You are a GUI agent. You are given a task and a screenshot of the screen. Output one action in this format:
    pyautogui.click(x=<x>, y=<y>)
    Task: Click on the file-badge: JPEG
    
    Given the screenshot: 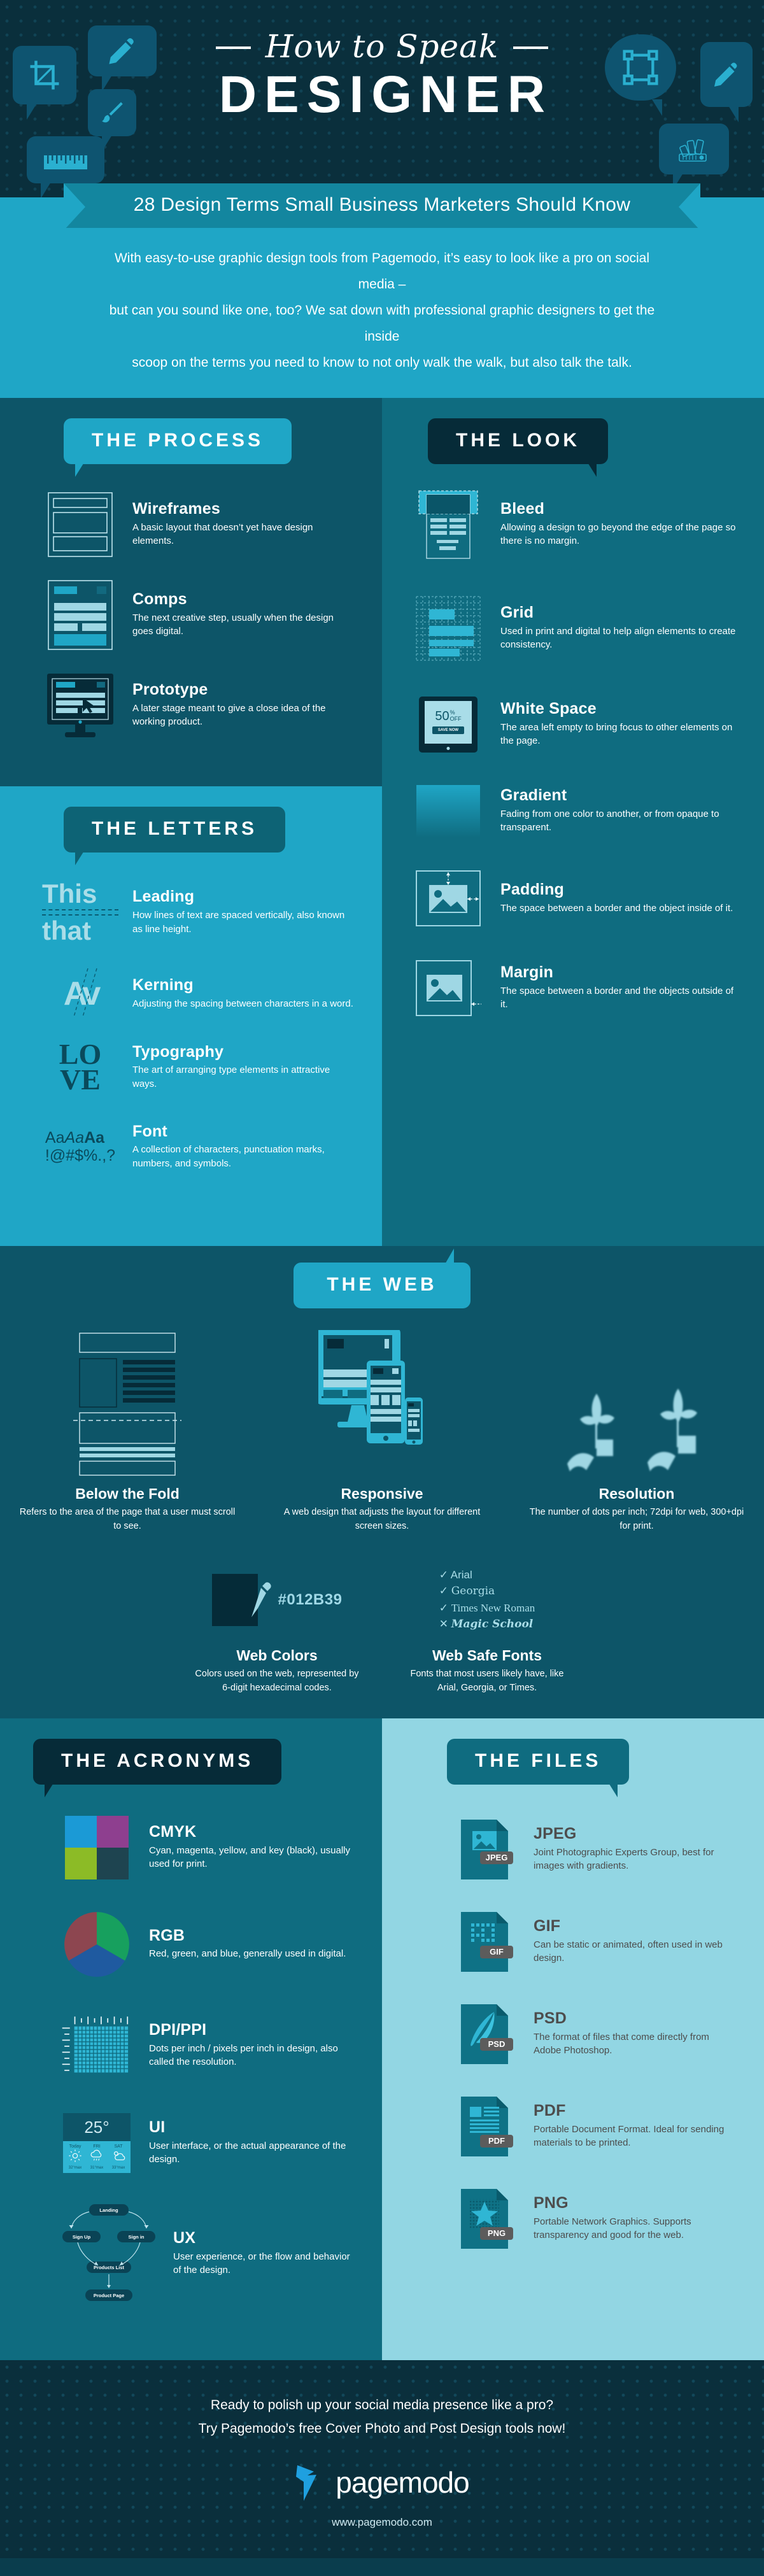 What is the action you would take?
    pyautogui.click(x=497, y=1857)
    